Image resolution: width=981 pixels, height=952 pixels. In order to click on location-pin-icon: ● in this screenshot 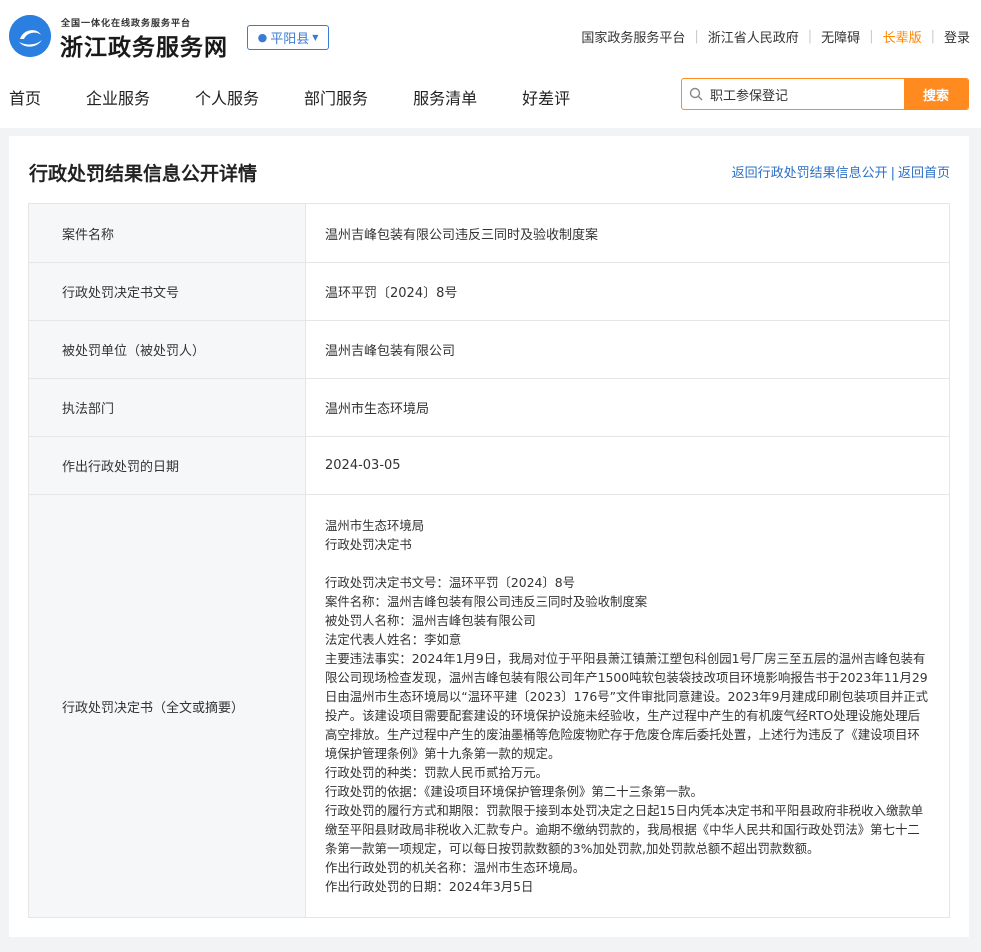, I will do `click(262, 37)`.